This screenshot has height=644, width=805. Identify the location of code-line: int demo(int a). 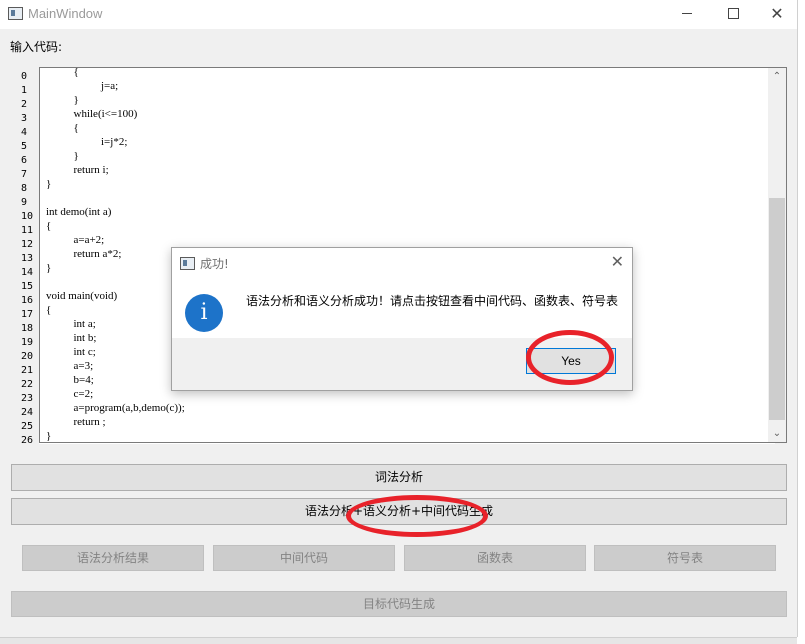
(79, 212).